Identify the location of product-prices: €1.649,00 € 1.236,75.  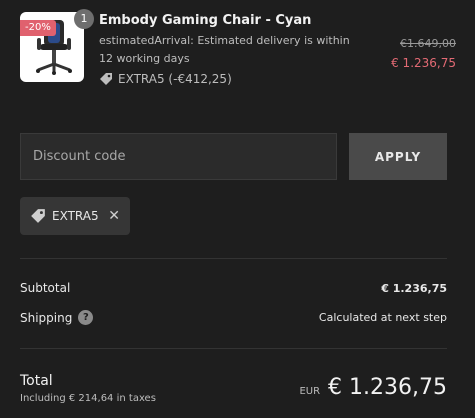
(423, 54).